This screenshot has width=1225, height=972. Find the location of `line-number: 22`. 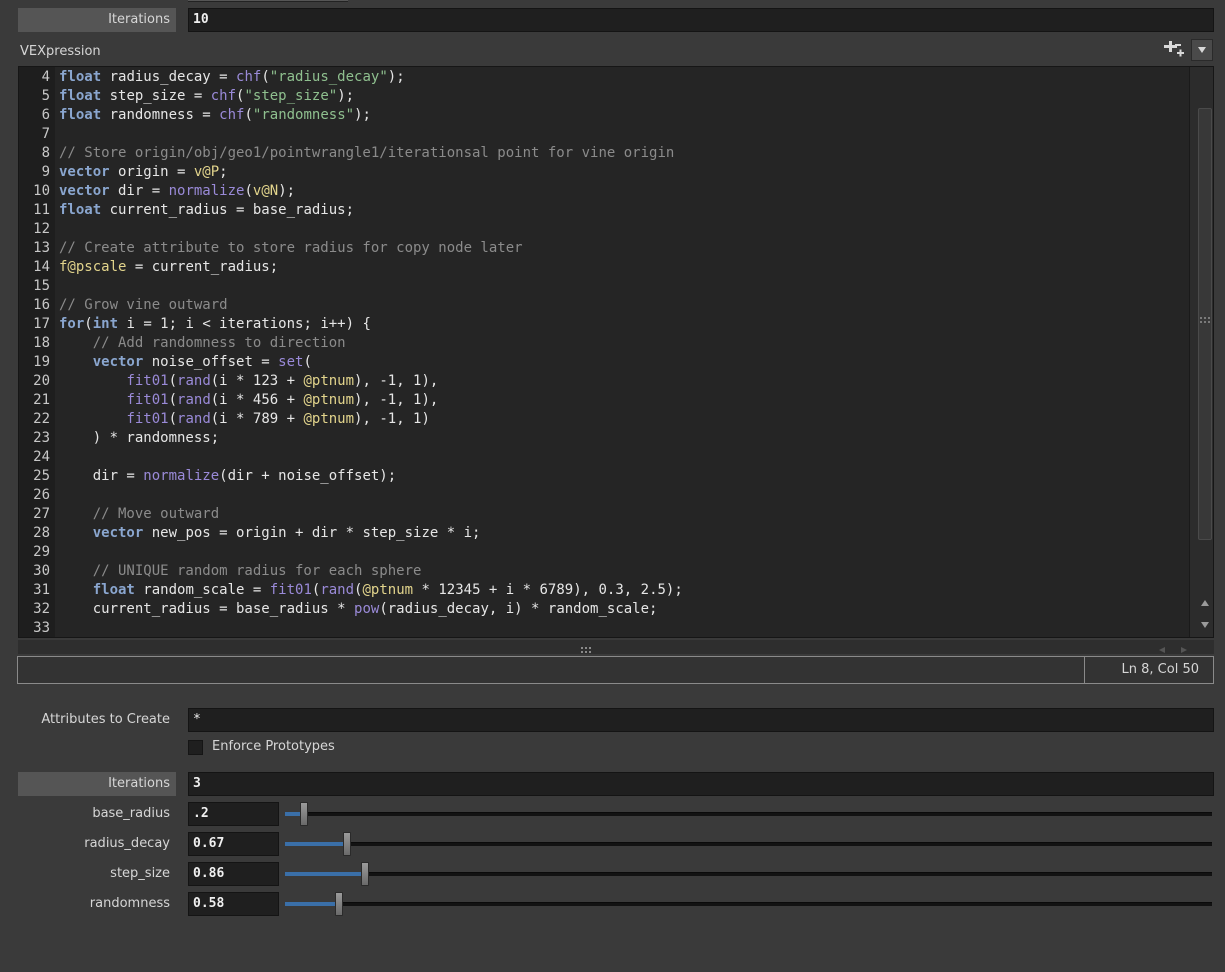

line-number: 22 is located at coordinates (41, 419).